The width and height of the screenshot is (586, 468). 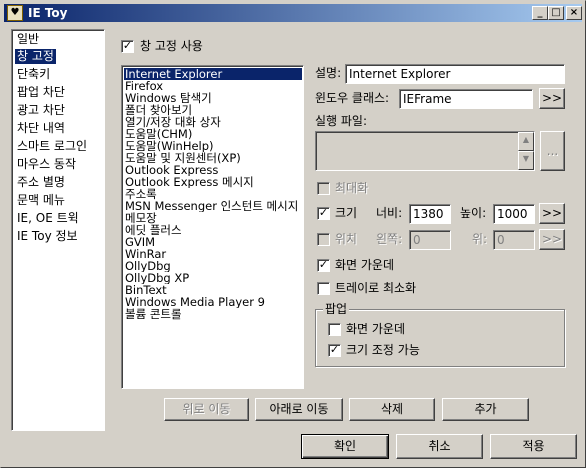 What do you see at coordinates (213, 242) in the screenshot?
I see `list-item: GVIM` at bounding box center [213, 242].